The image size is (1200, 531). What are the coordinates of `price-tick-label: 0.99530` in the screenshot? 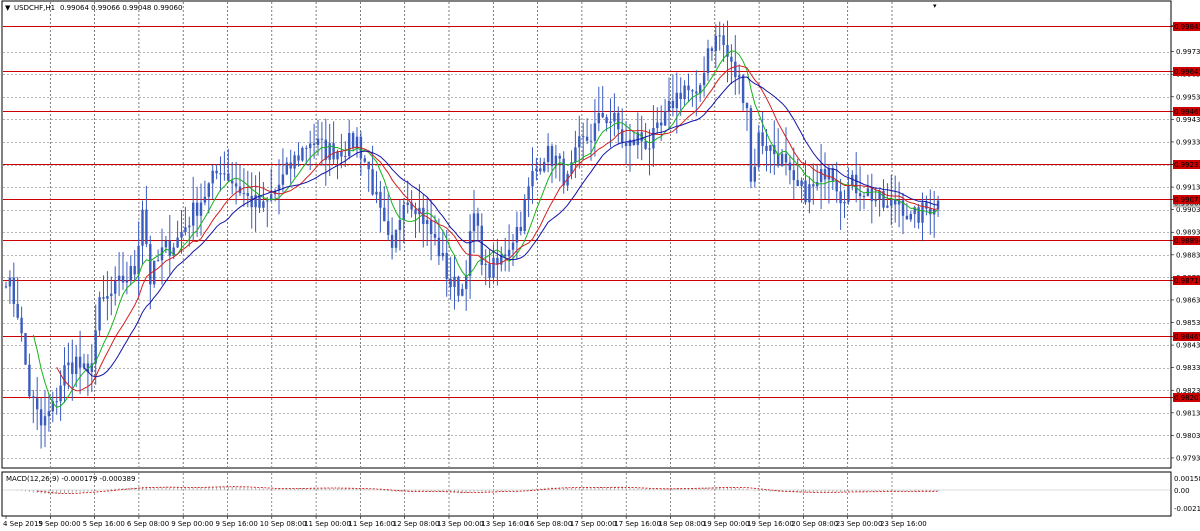 It's located at (1188, 97).